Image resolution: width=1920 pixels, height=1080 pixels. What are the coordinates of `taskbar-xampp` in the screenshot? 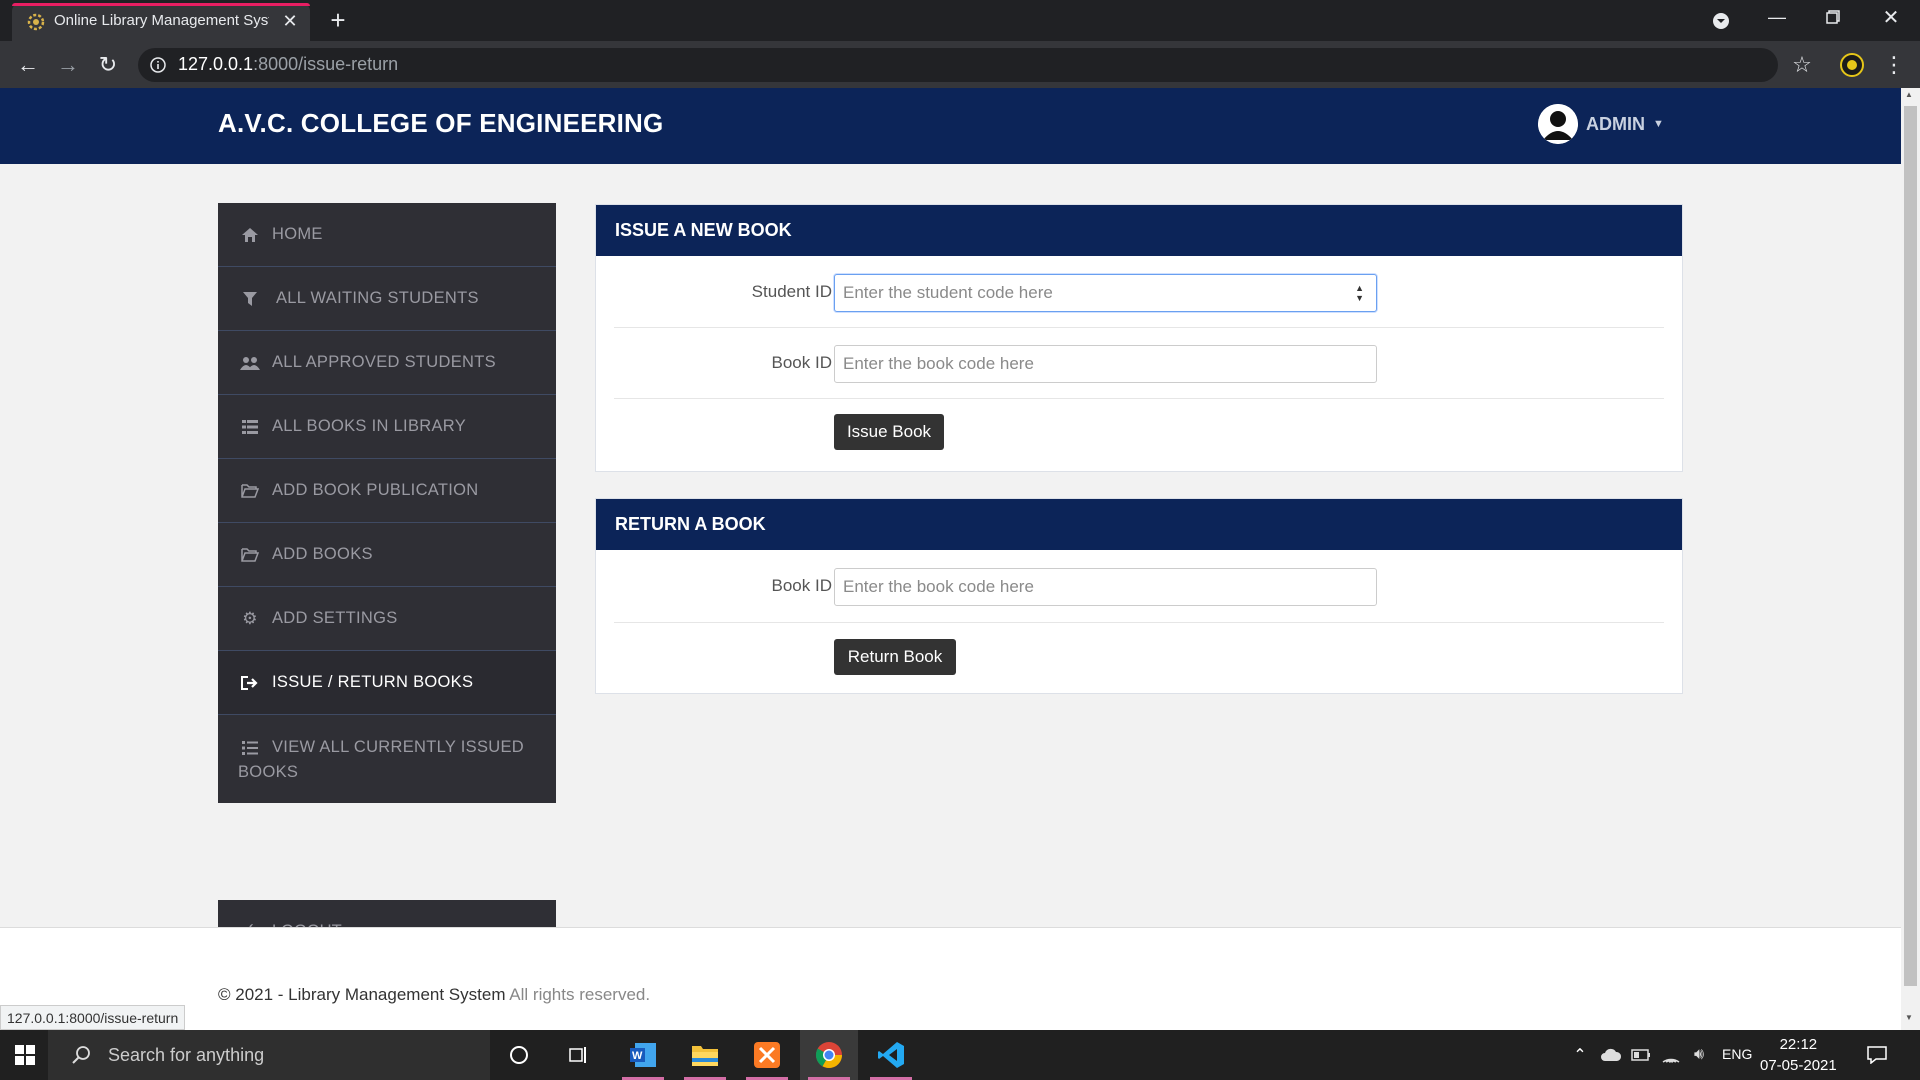 It's located at (767, 1055).